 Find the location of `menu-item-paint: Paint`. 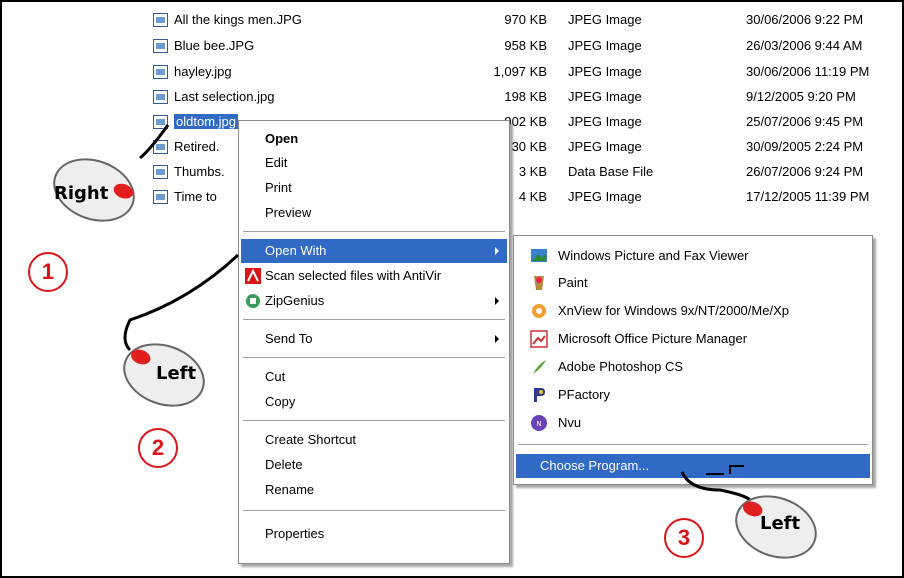

menu-item-paint: Paint is located at coordinates (693, 283).